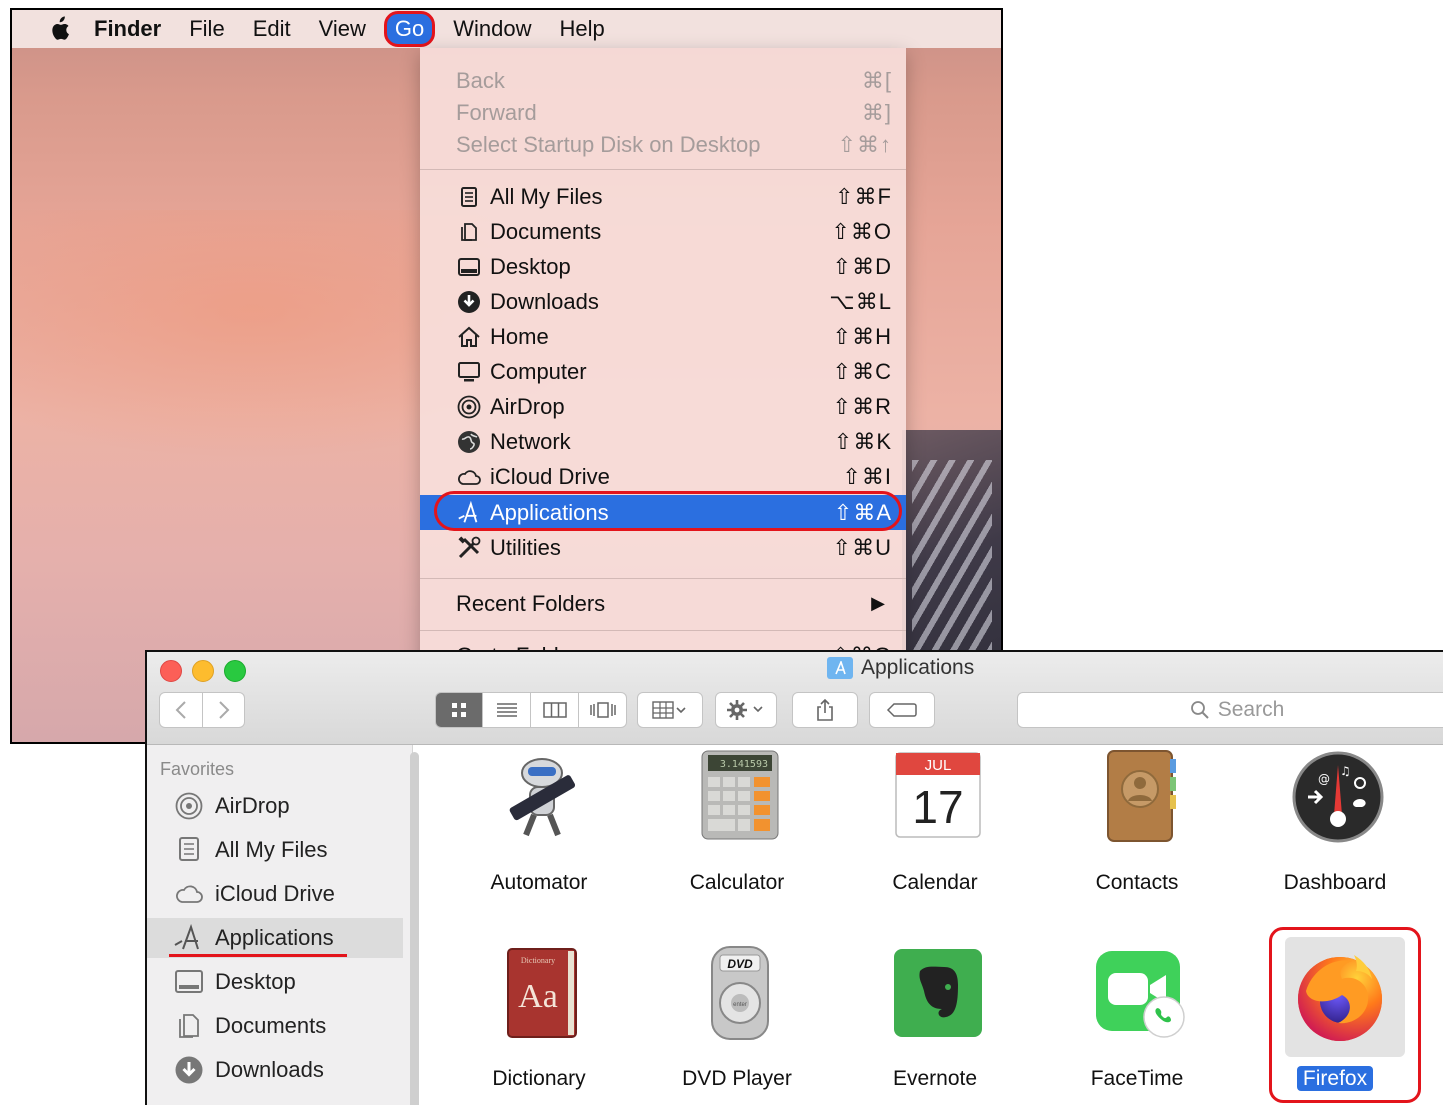  Describe the element at coordinates (861, 231) in the screenshot. I see `menu-item-shortcut: ⇧⌘O` at that location.